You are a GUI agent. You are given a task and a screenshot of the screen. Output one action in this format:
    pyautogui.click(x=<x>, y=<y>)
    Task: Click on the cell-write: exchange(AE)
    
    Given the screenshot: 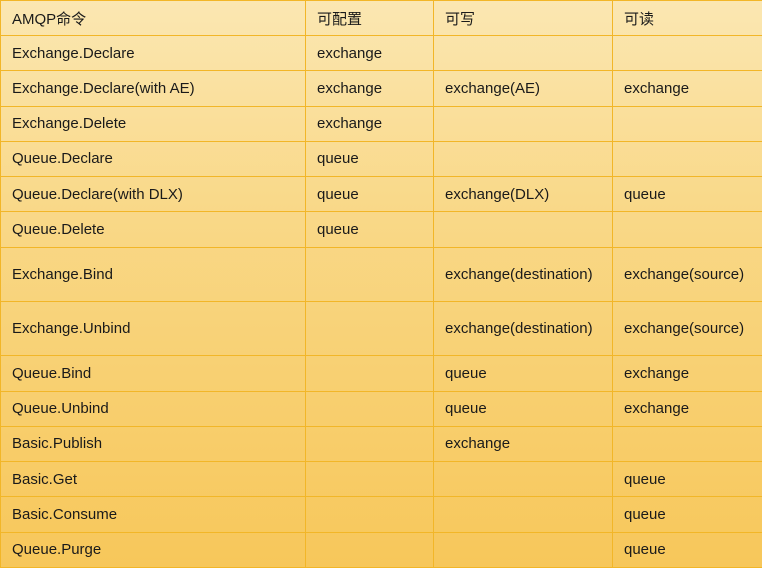 What is the action you would take?
    pyautogui.click(x=523, y=88)
    